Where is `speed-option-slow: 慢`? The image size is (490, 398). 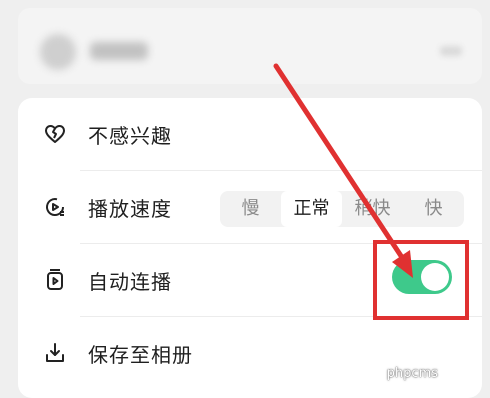 speed-option-slow: 慢 is located at coordinates (250, 209).